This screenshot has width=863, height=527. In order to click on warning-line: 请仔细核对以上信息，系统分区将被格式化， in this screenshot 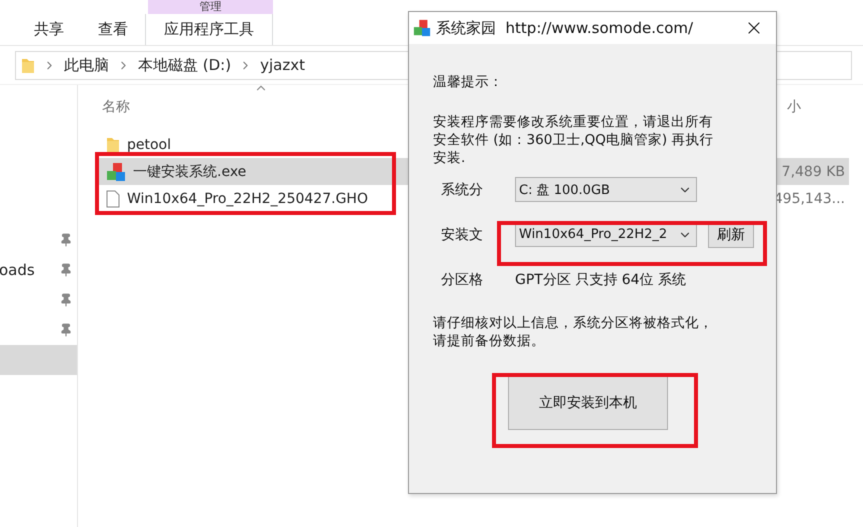, I will do `click(573, 323)`.